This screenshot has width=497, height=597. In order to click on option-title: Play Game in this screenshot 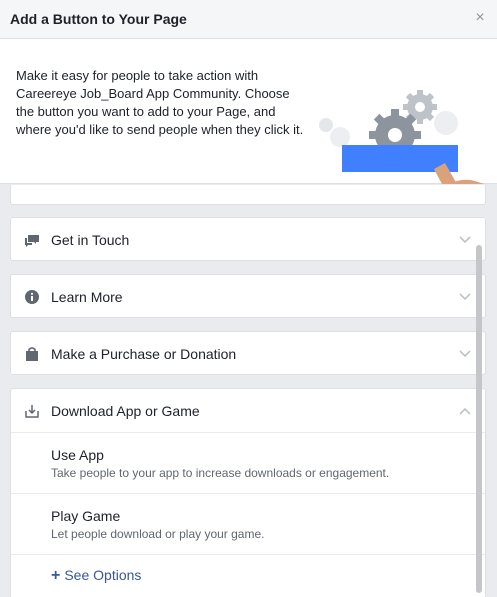, I will do `click(86, 516)`.